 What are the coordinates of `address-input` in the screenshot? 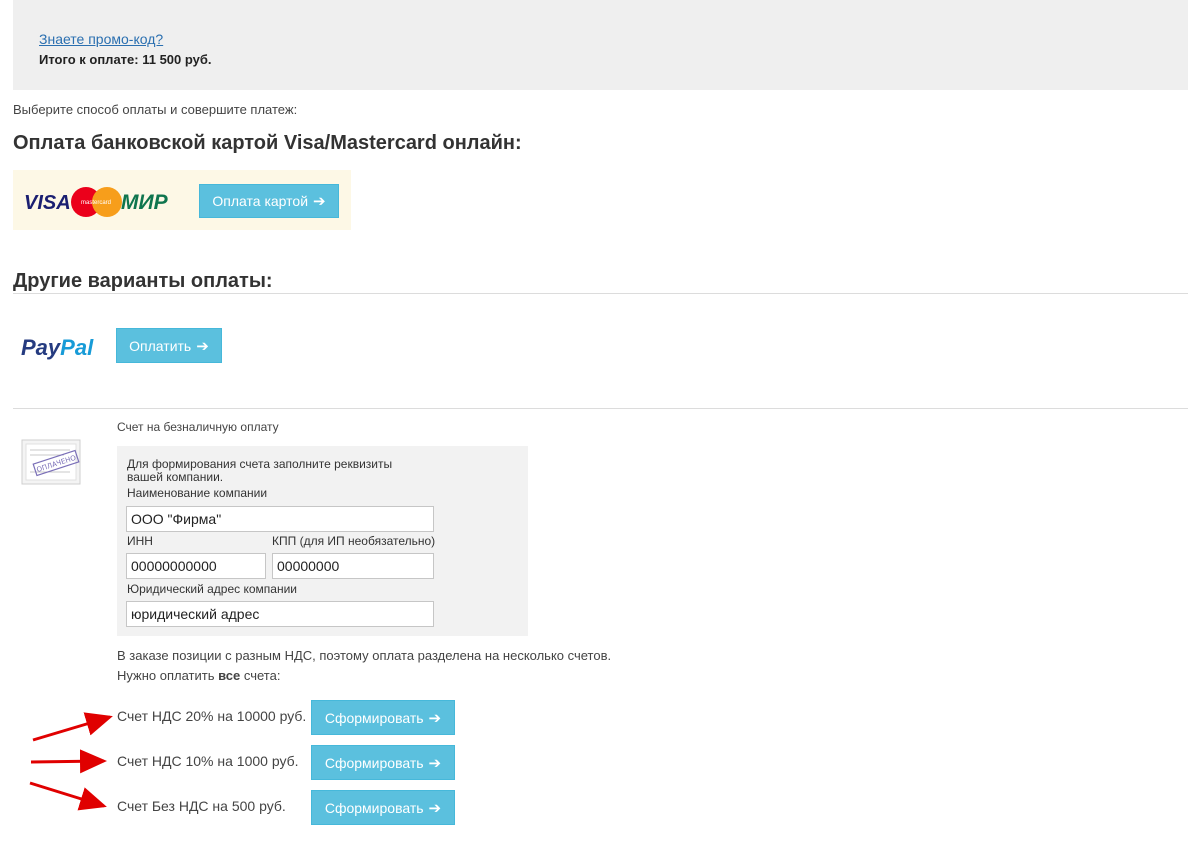 It's located at (280, 614).